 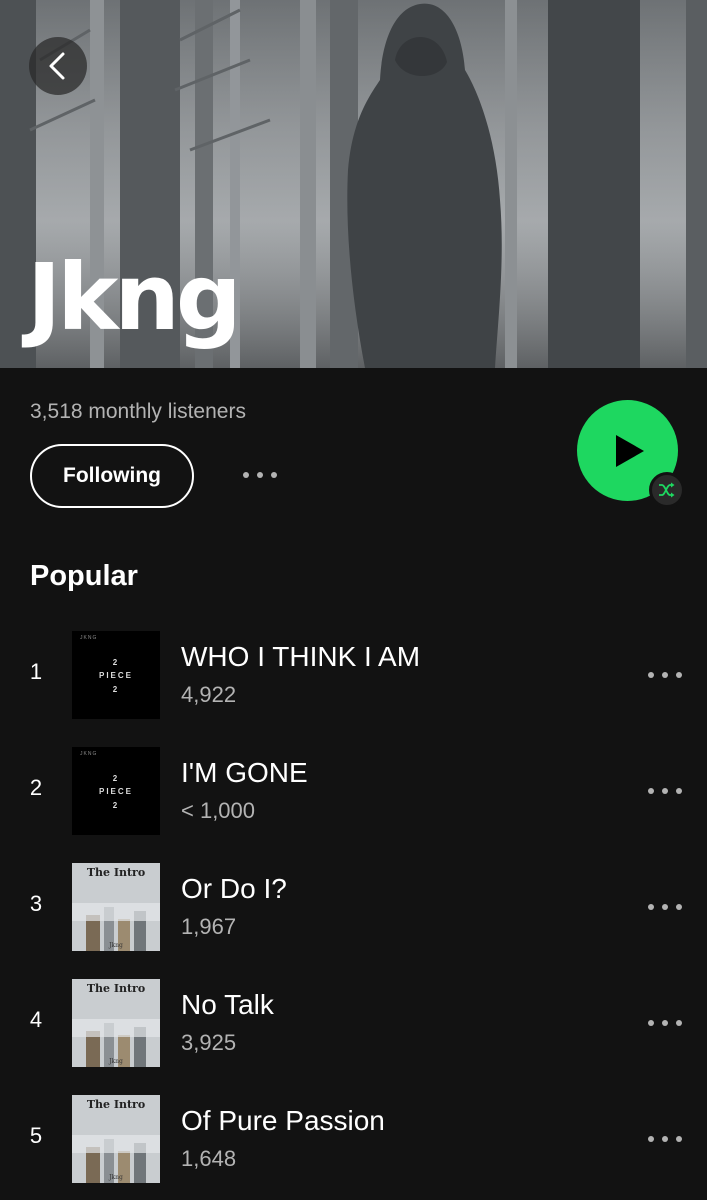 What do you see at coordinates (283, 1120) in the screenshot?
I see `track-title: Of Pure Passion` at bounding box center [283, 1120].